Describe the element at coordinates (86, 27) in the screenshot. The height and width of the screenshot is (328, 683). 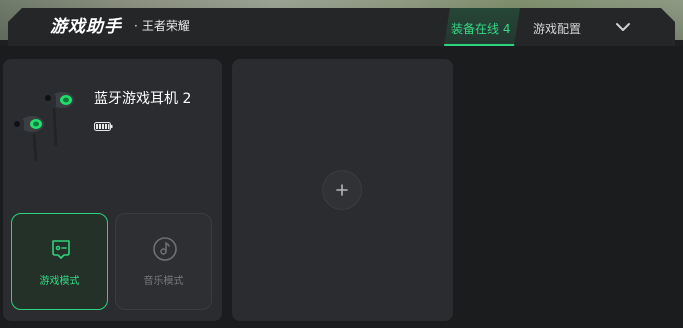
I see `app-title: 游戏助手` at that location.